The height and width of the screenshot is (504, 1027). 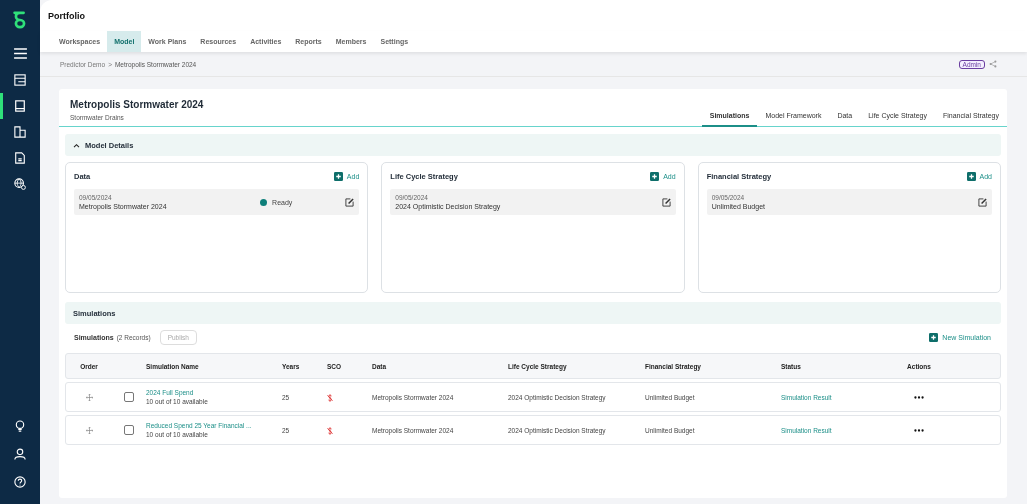 What do you see at coordinates (20, 158) in the screenshot?
I see `report-icon` at bounding box center [20, 158].